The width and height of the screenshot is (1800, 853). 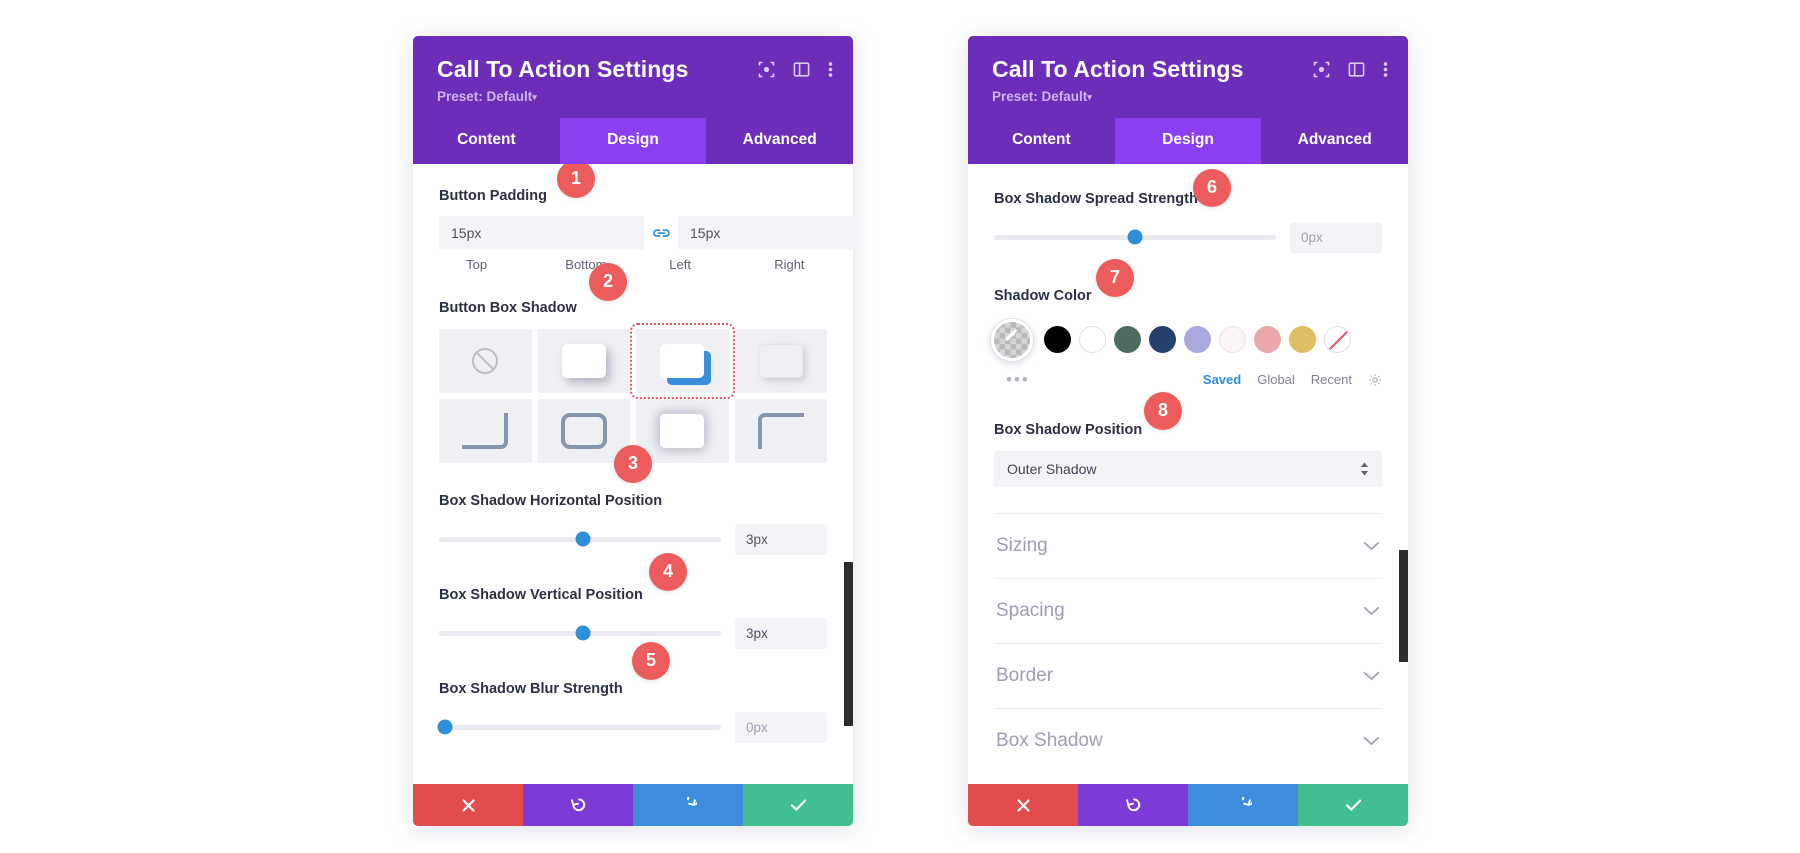 What do you see at coordinates (1375, 380) in the screenshot?
I see `gear-icon` at bounding box center [1375, 380].